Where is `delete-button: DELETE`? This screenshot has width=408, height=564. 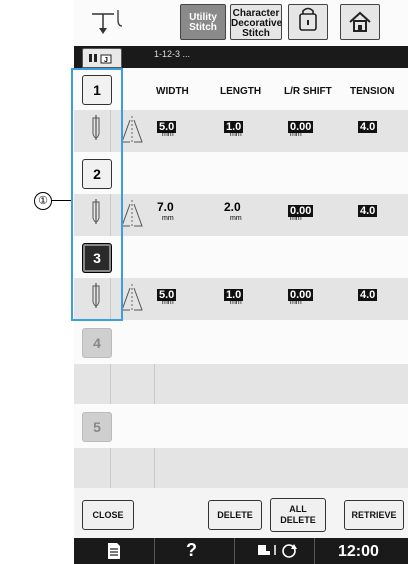
delete-button: DELETE is located at coordinates (235, 515).